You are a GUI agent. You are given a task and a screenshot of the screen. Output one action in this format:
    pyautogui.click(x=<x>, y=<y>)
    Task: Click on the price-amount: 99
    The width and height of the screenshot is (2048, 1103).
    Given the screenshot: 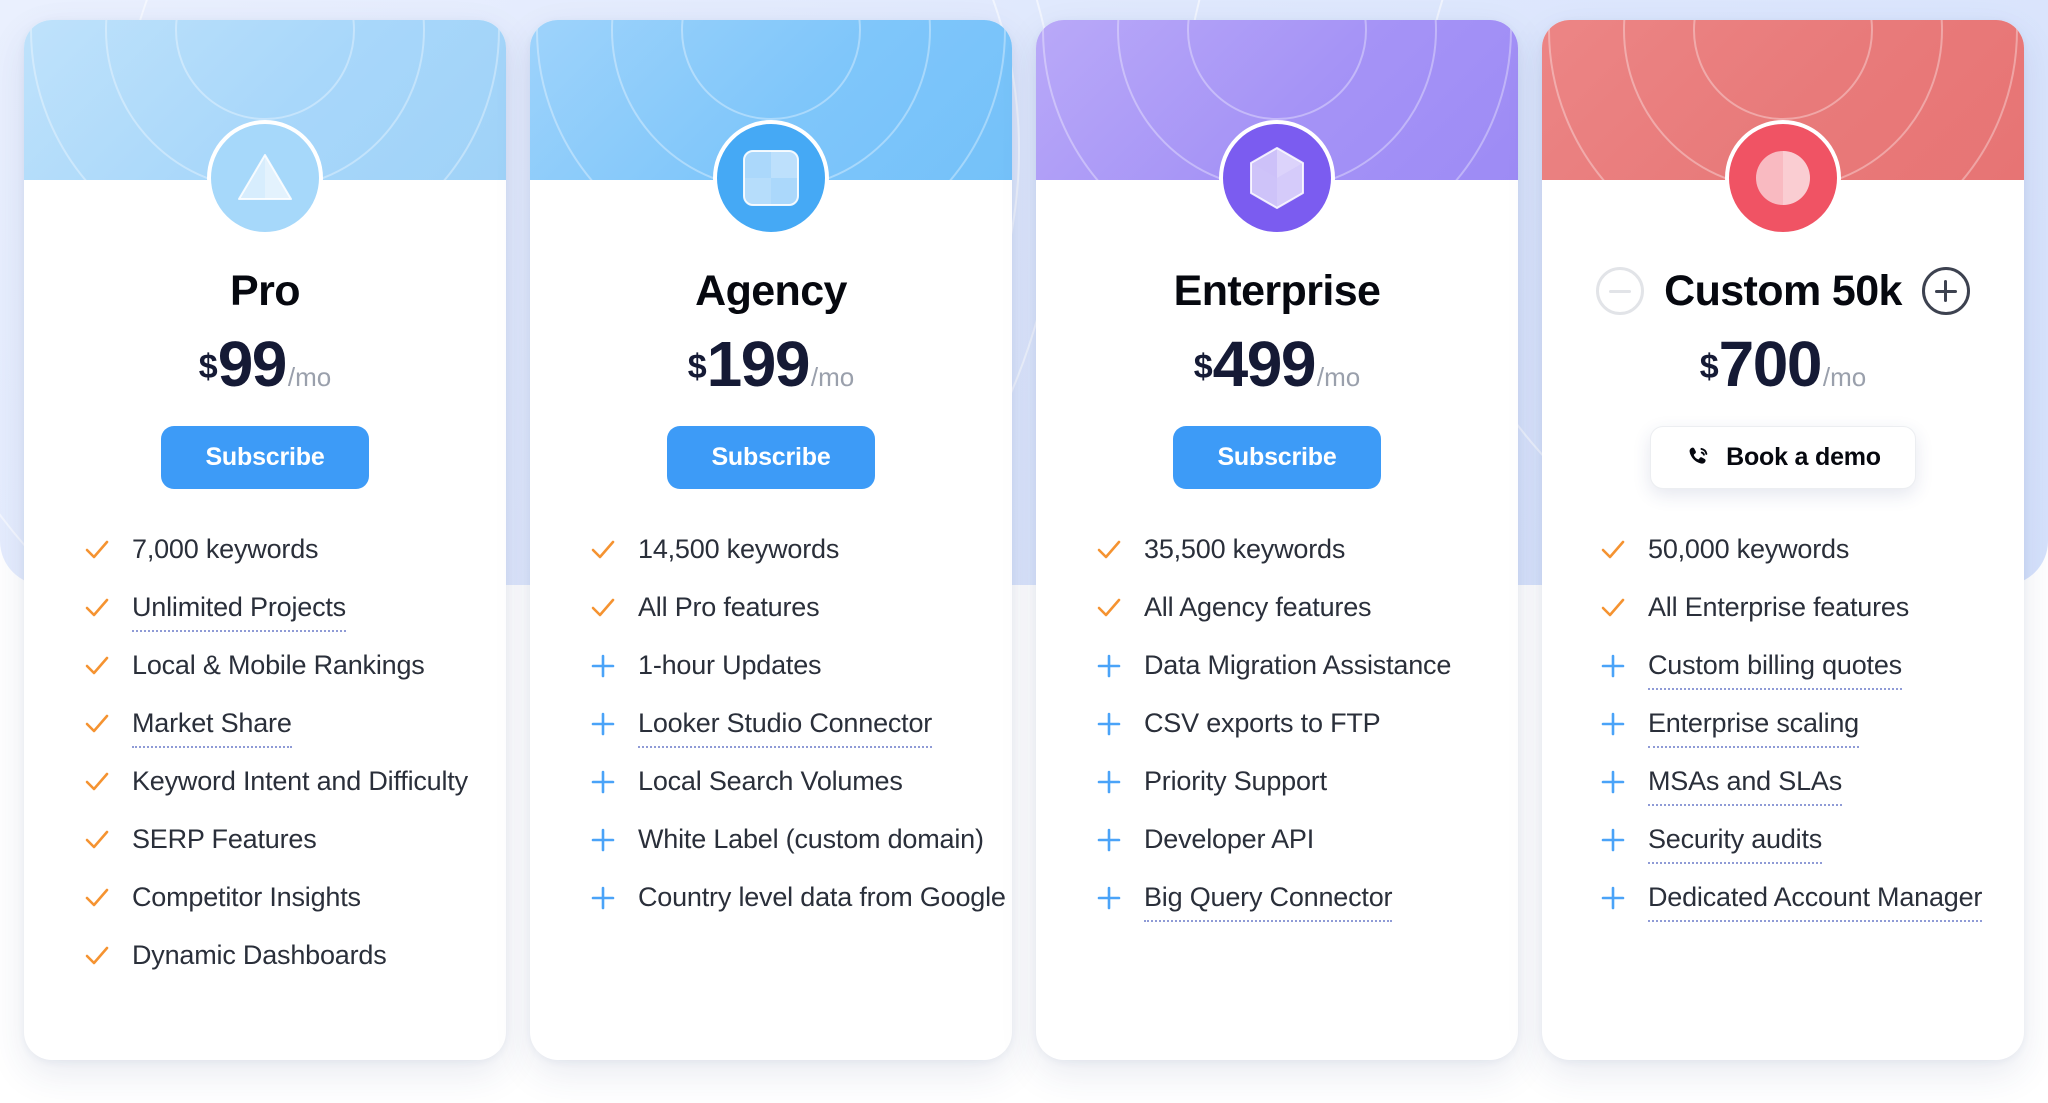 What is the action you would take?
    pyautogui.click(x=252, y=364)
    